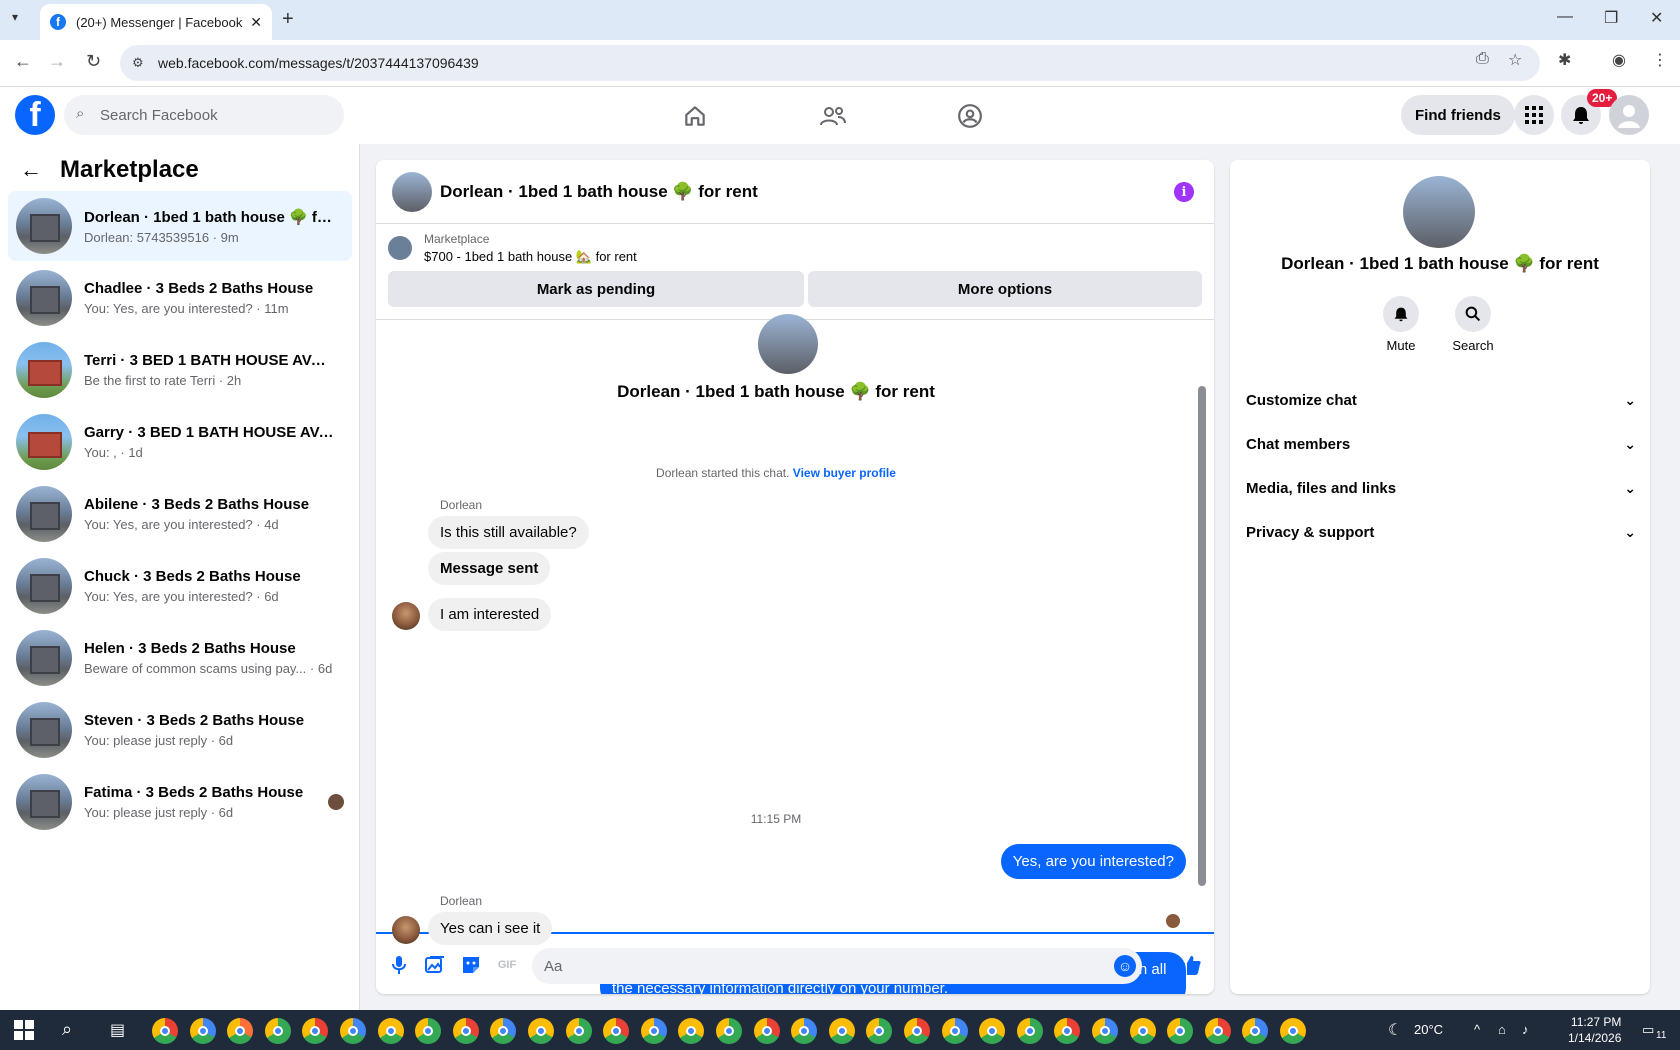 The width and height of the screenshot is (1680, 1050). What do you see at coordinates (1594, 1030) in the screenshot?
I see `taskbar-clock: 11:27 PM 1/14/2026` at bounding box center [1594, 1030].